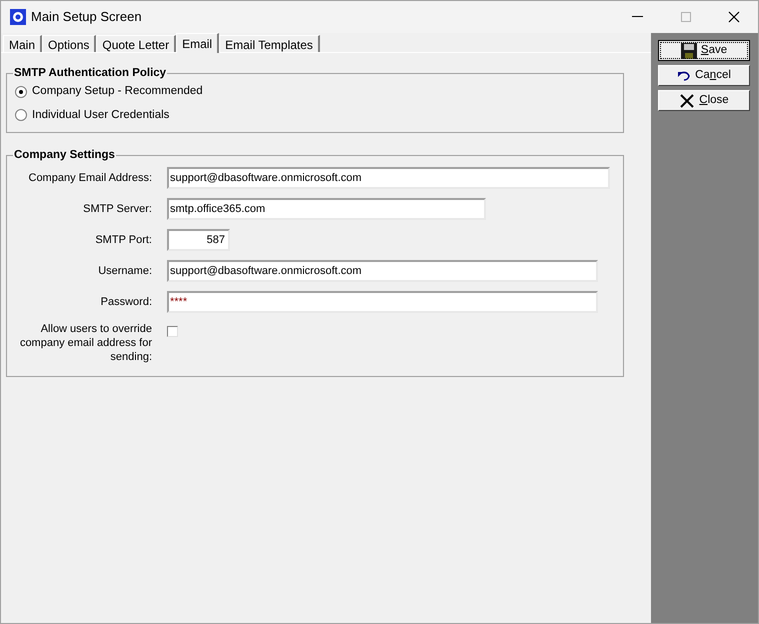 The width and height of the screenshot is (759, 624). Describe the element at coordinates (124, 272) in the screenshot. I see `field-label: Username:` at that location.